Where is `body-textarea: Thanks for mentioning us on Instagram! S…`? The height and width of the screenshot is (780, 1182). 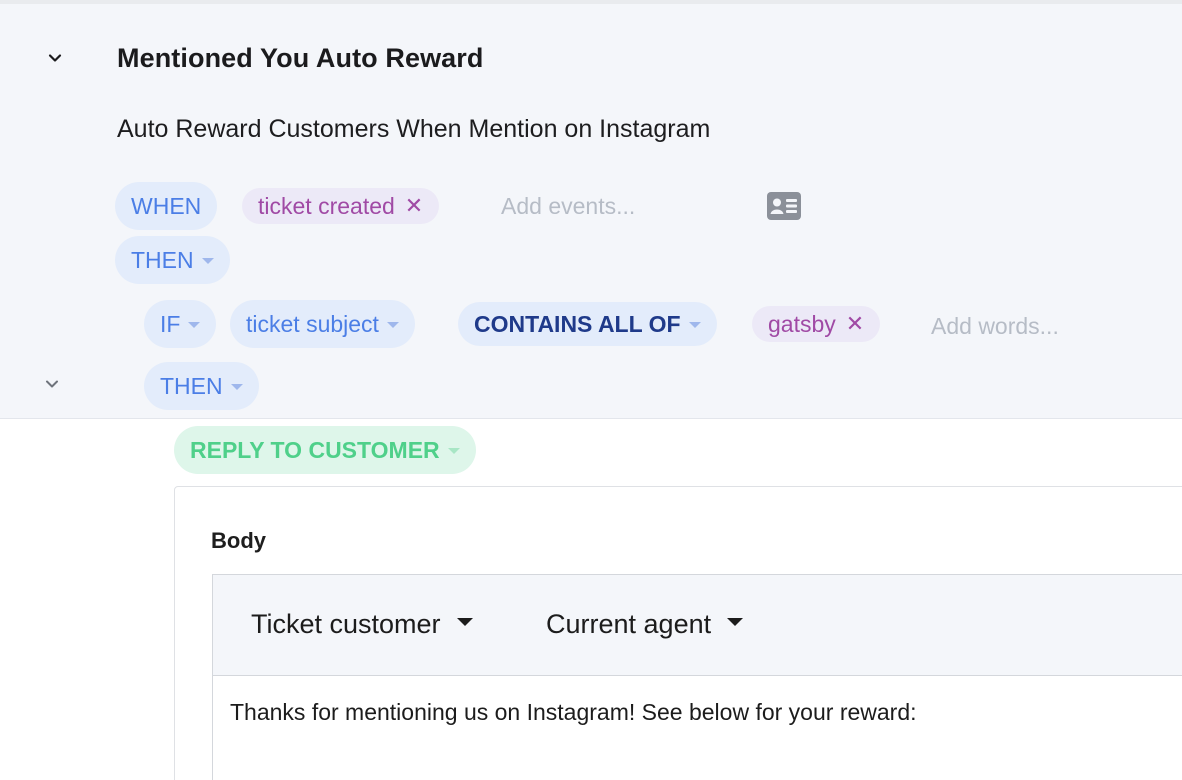
body-textarea: Thanks for mentioning us on Instagram! S… is located at coordinates (573, 712).